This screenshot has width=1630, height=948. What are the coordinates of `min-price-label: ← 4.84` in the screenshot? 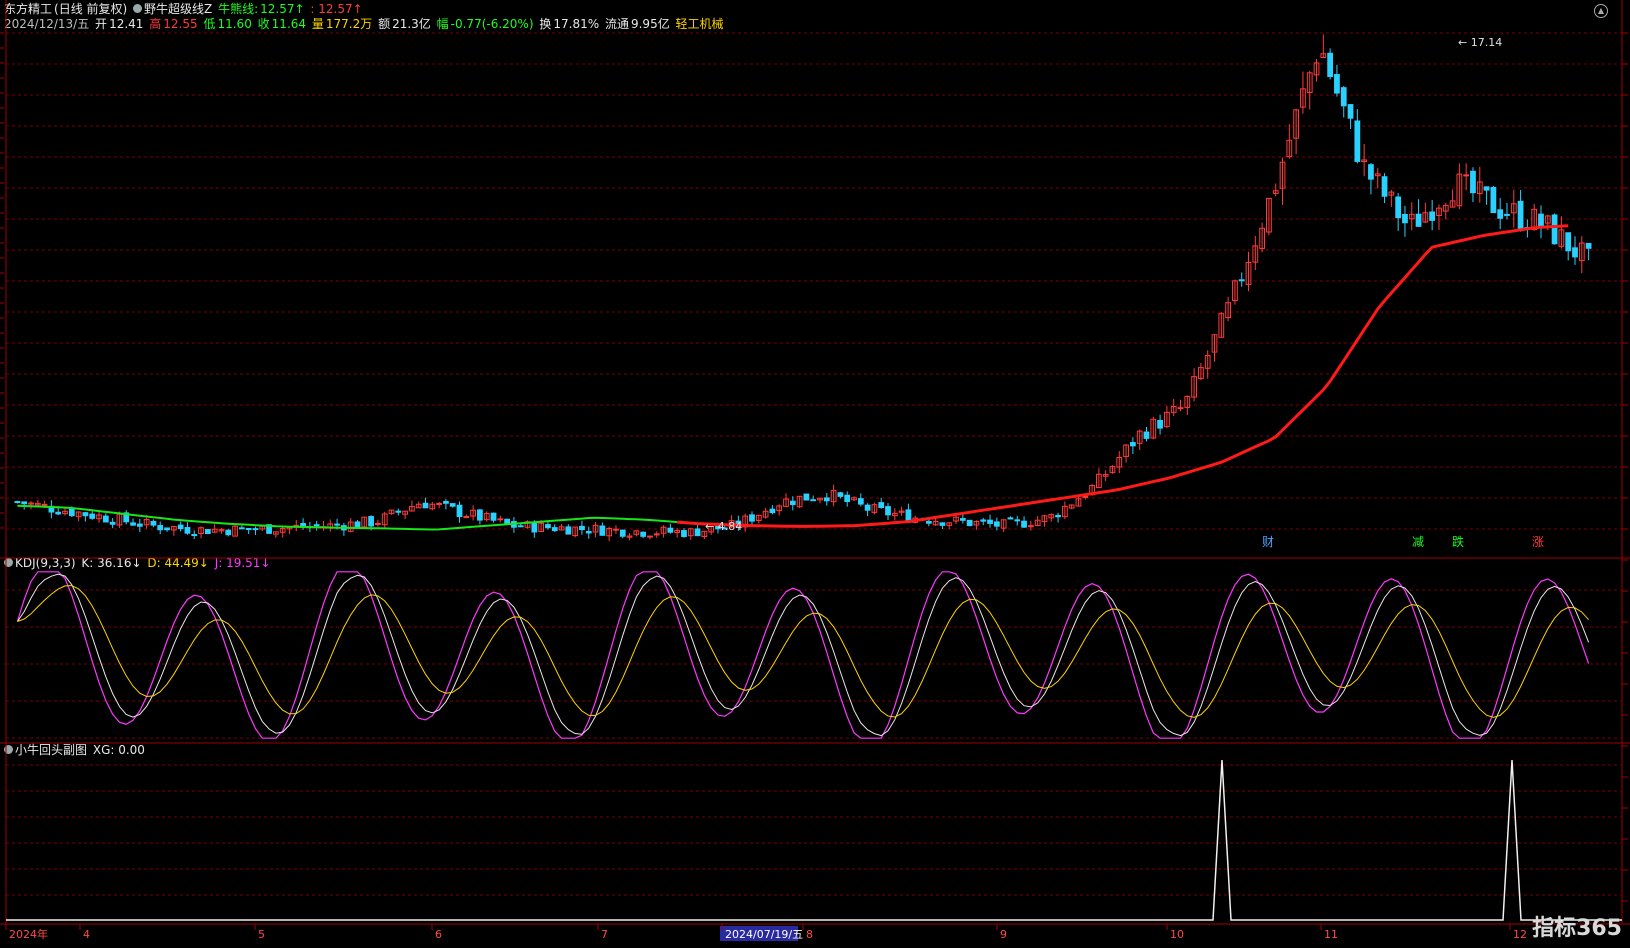 It's located at (723, 526).